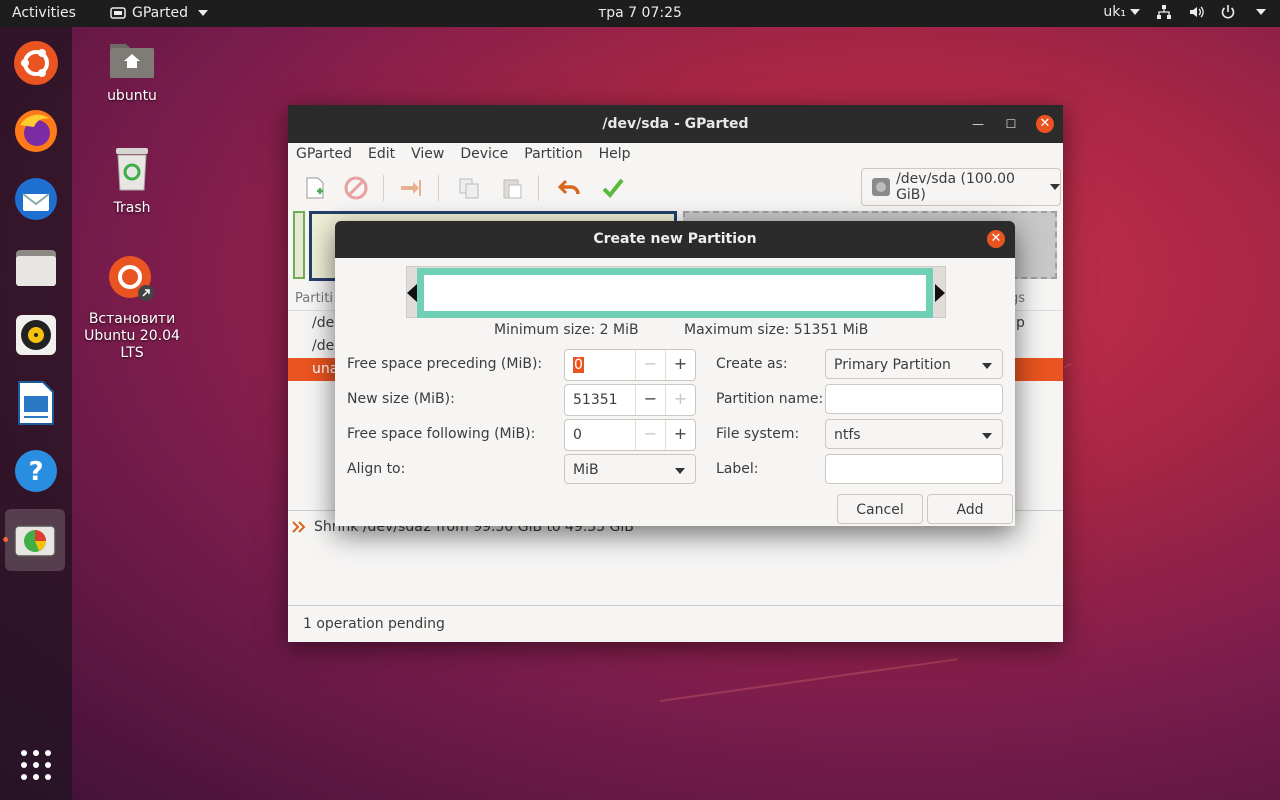 The image size is (1280, 800). I want to click on copy-button, so click(469, 188).